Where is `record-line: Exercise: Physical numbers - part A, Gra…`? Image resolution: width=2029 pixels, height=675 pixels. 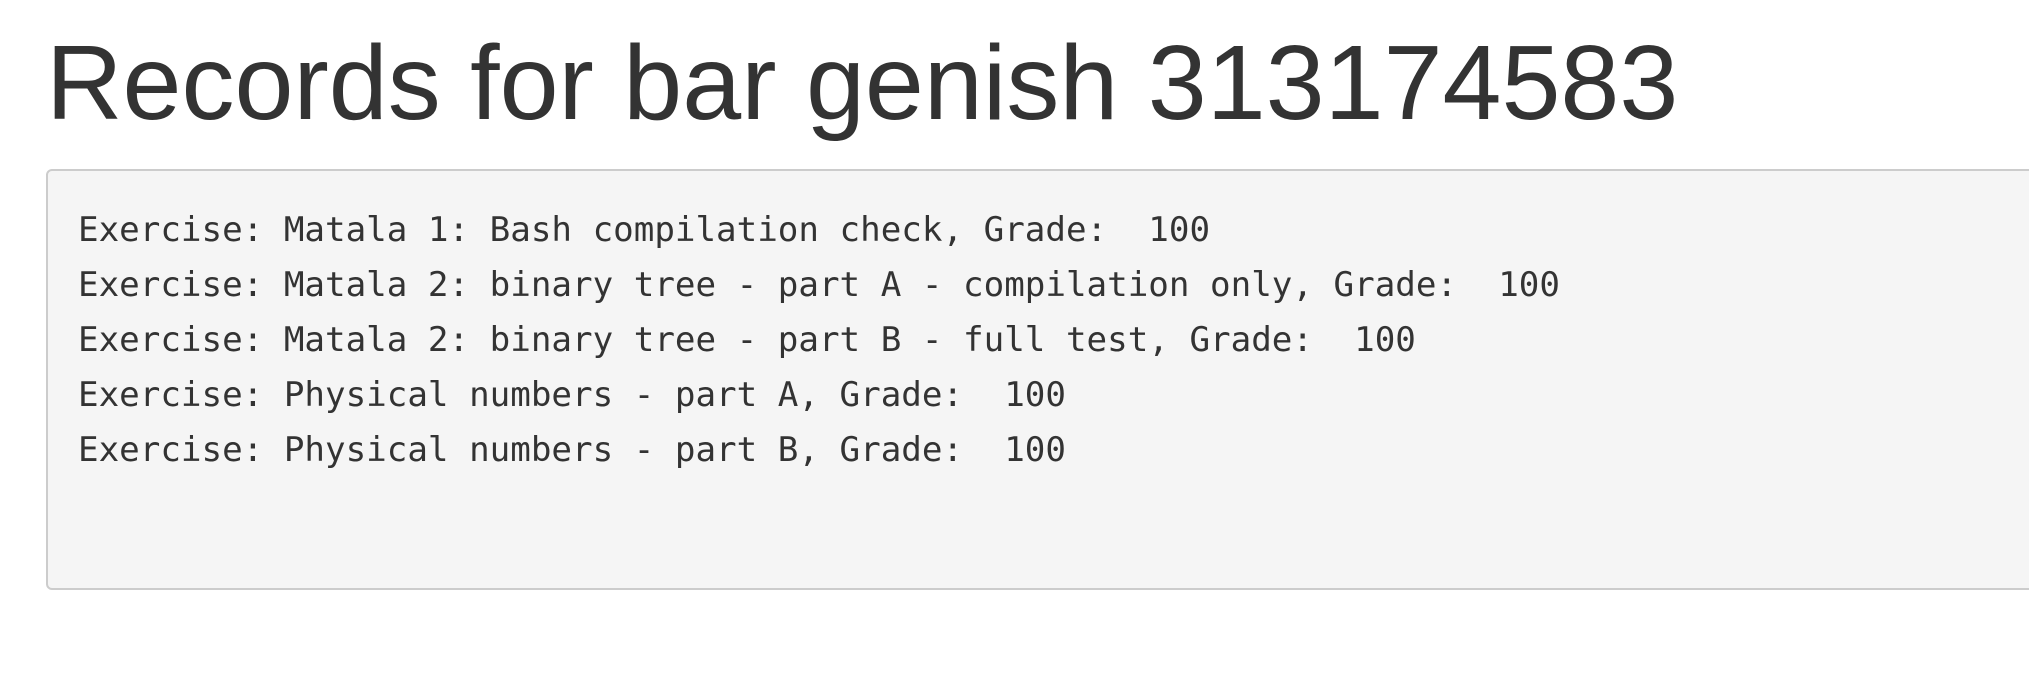 record-line: Exercise: Physical numbers - part A, Gra… is located at coordinates (572, 395).